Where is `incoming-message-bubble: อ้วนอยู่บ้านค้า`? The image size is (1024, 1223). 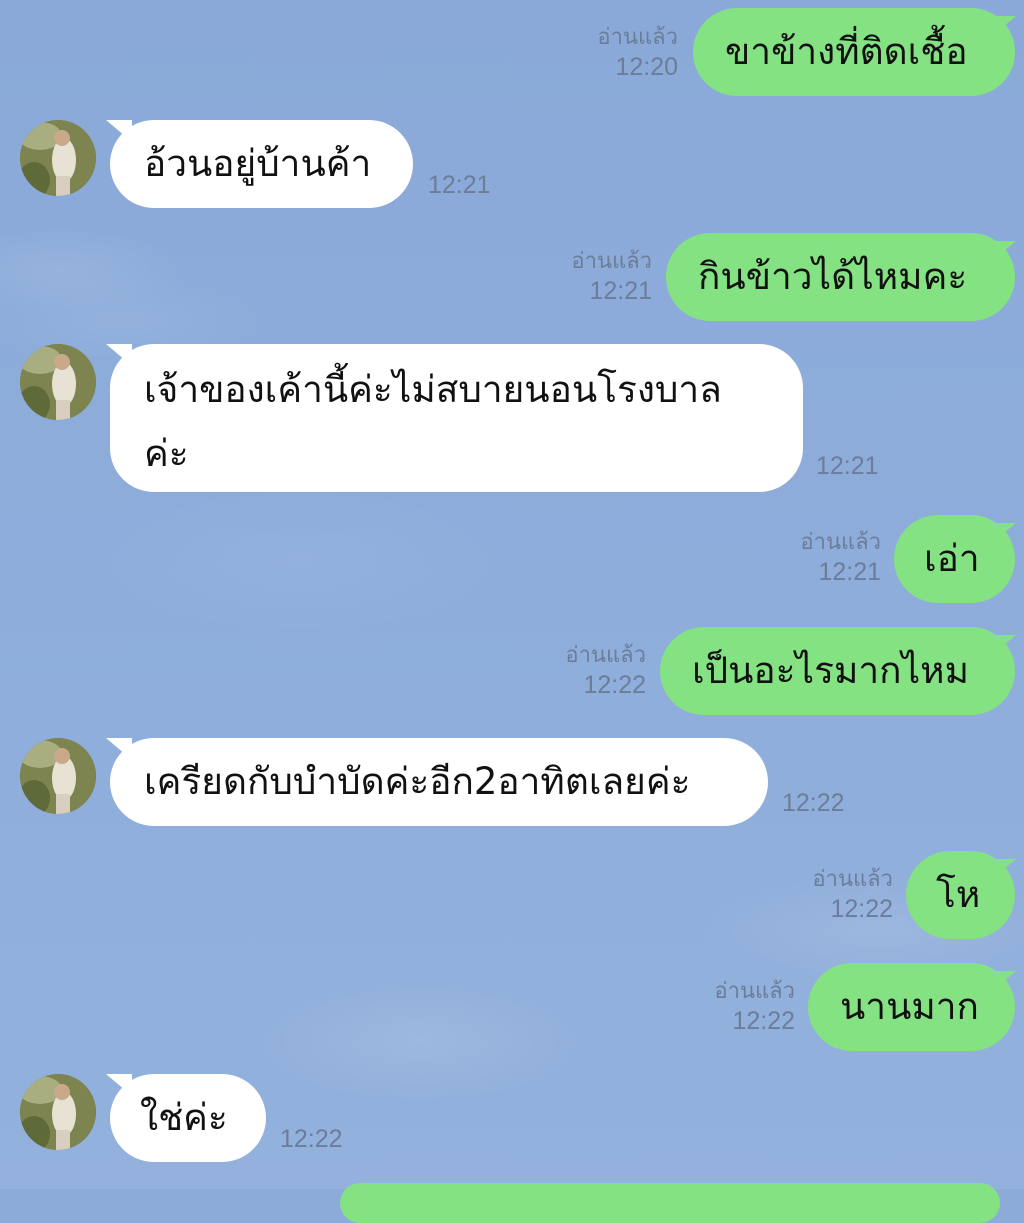
incoming-message-bubble: อ้วนอยู่บ้านค้า is located at coordinates (261, 164).